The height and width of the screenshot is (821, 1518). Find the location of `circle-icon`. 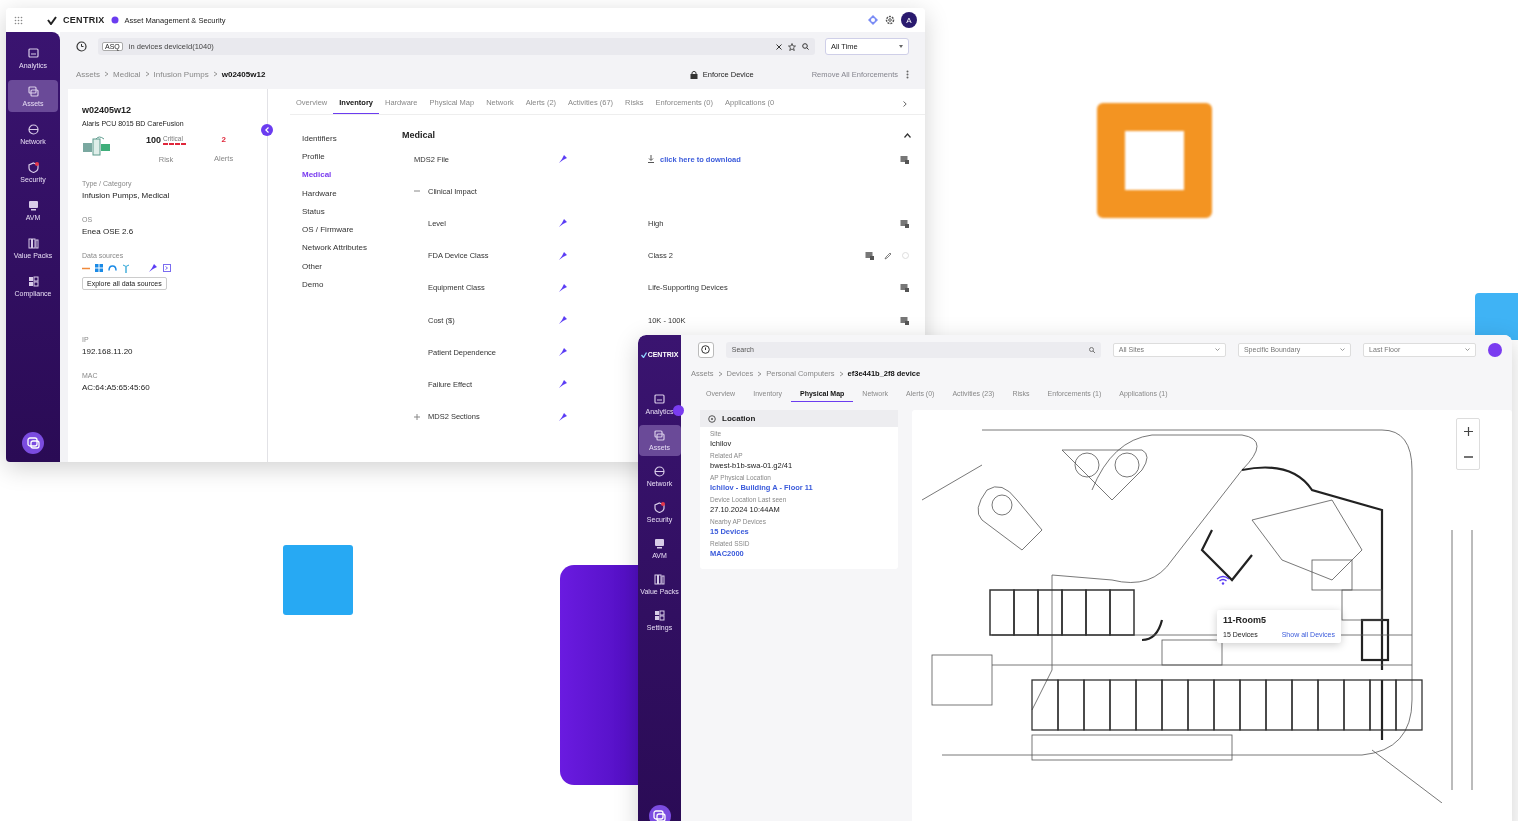

circle-icon is located at coordinates (905, 256).